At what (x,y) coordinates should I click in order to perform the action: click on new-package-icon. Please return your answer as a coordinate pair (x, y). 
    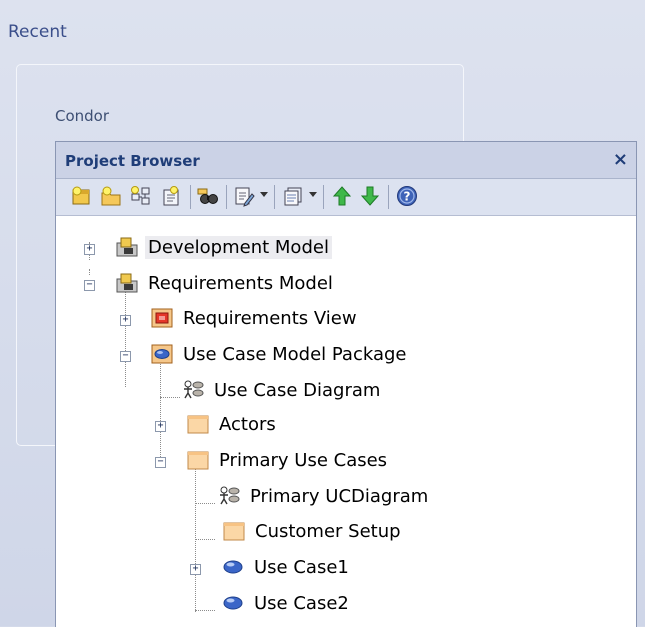
    Looking at the image, I should click on (111, 196).